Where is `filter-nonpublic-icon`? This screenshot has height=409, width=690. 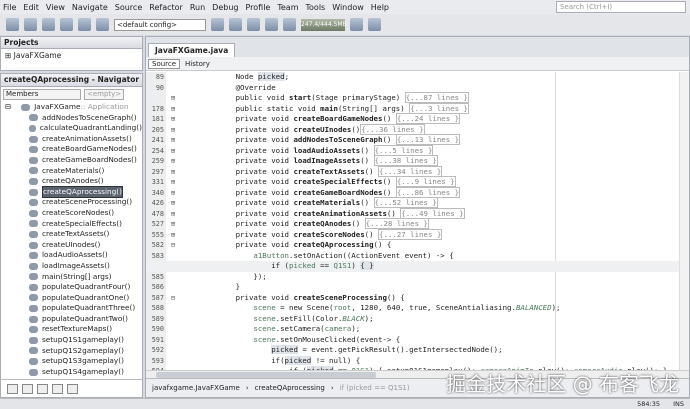 filter-nonpublic-icon is located at coordinates (42, 388).